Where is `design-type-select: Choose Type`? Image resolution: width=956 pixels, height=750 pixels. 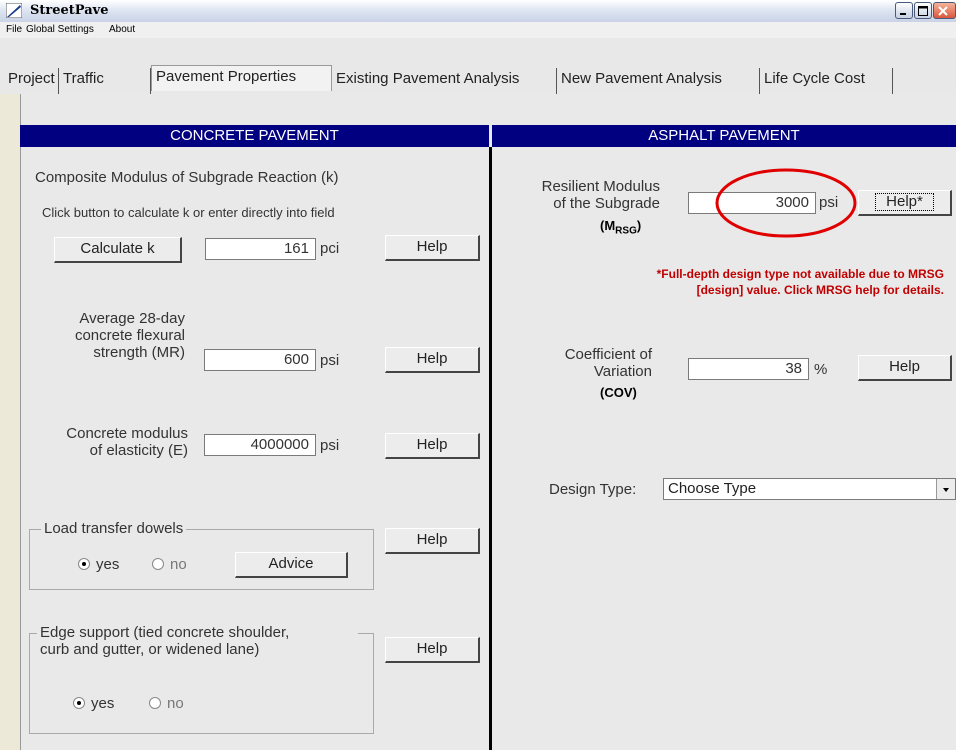
design-type-select: Choose Type is located at coordinates (809, 489).